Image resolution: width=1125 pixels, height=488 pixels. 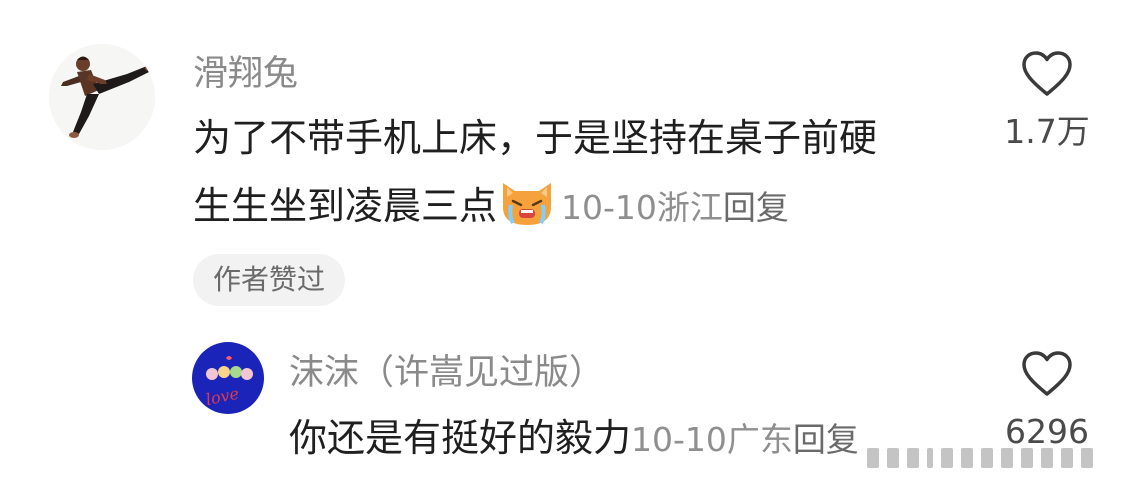 I want to click on kick-figure-image, so click(x=102, y=97).